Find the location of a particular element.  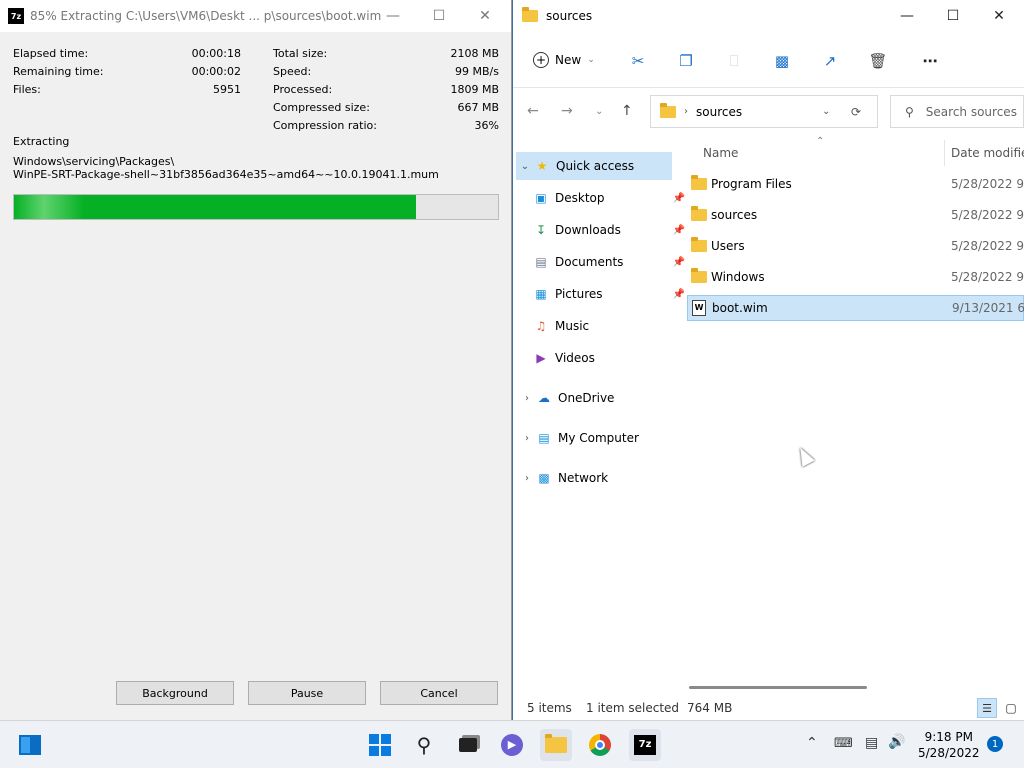

documents-icon: ▤ is located at coordinates (541, 262).